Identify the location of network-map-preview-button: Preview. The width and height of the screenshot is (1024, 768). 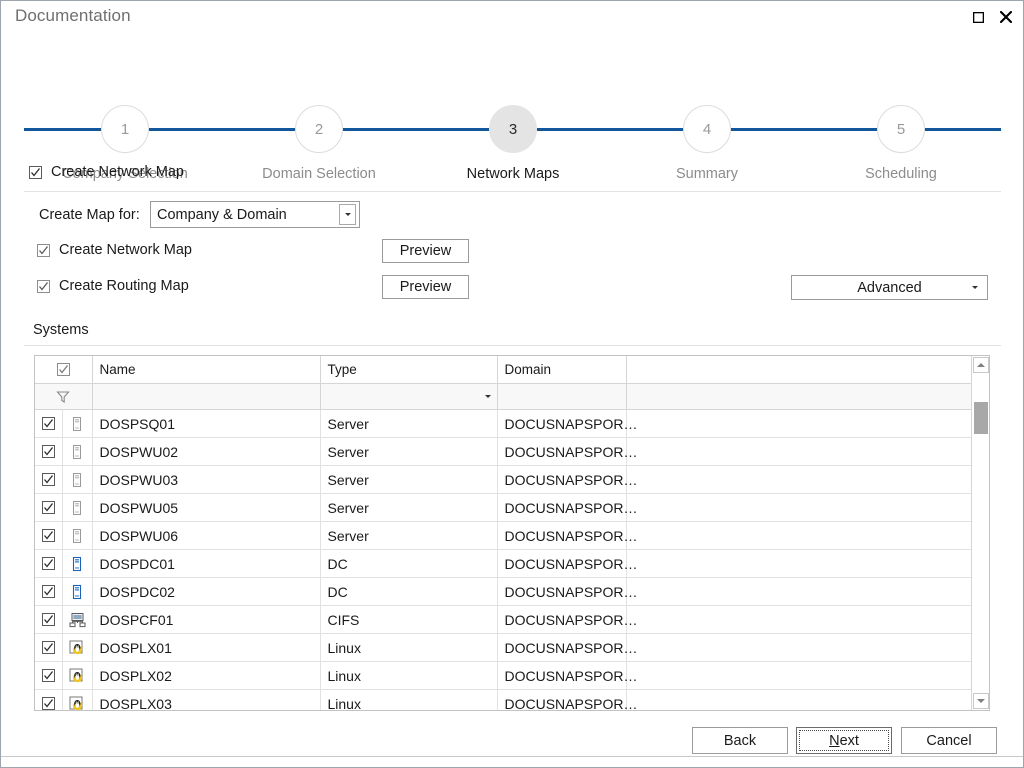
(425, 251).